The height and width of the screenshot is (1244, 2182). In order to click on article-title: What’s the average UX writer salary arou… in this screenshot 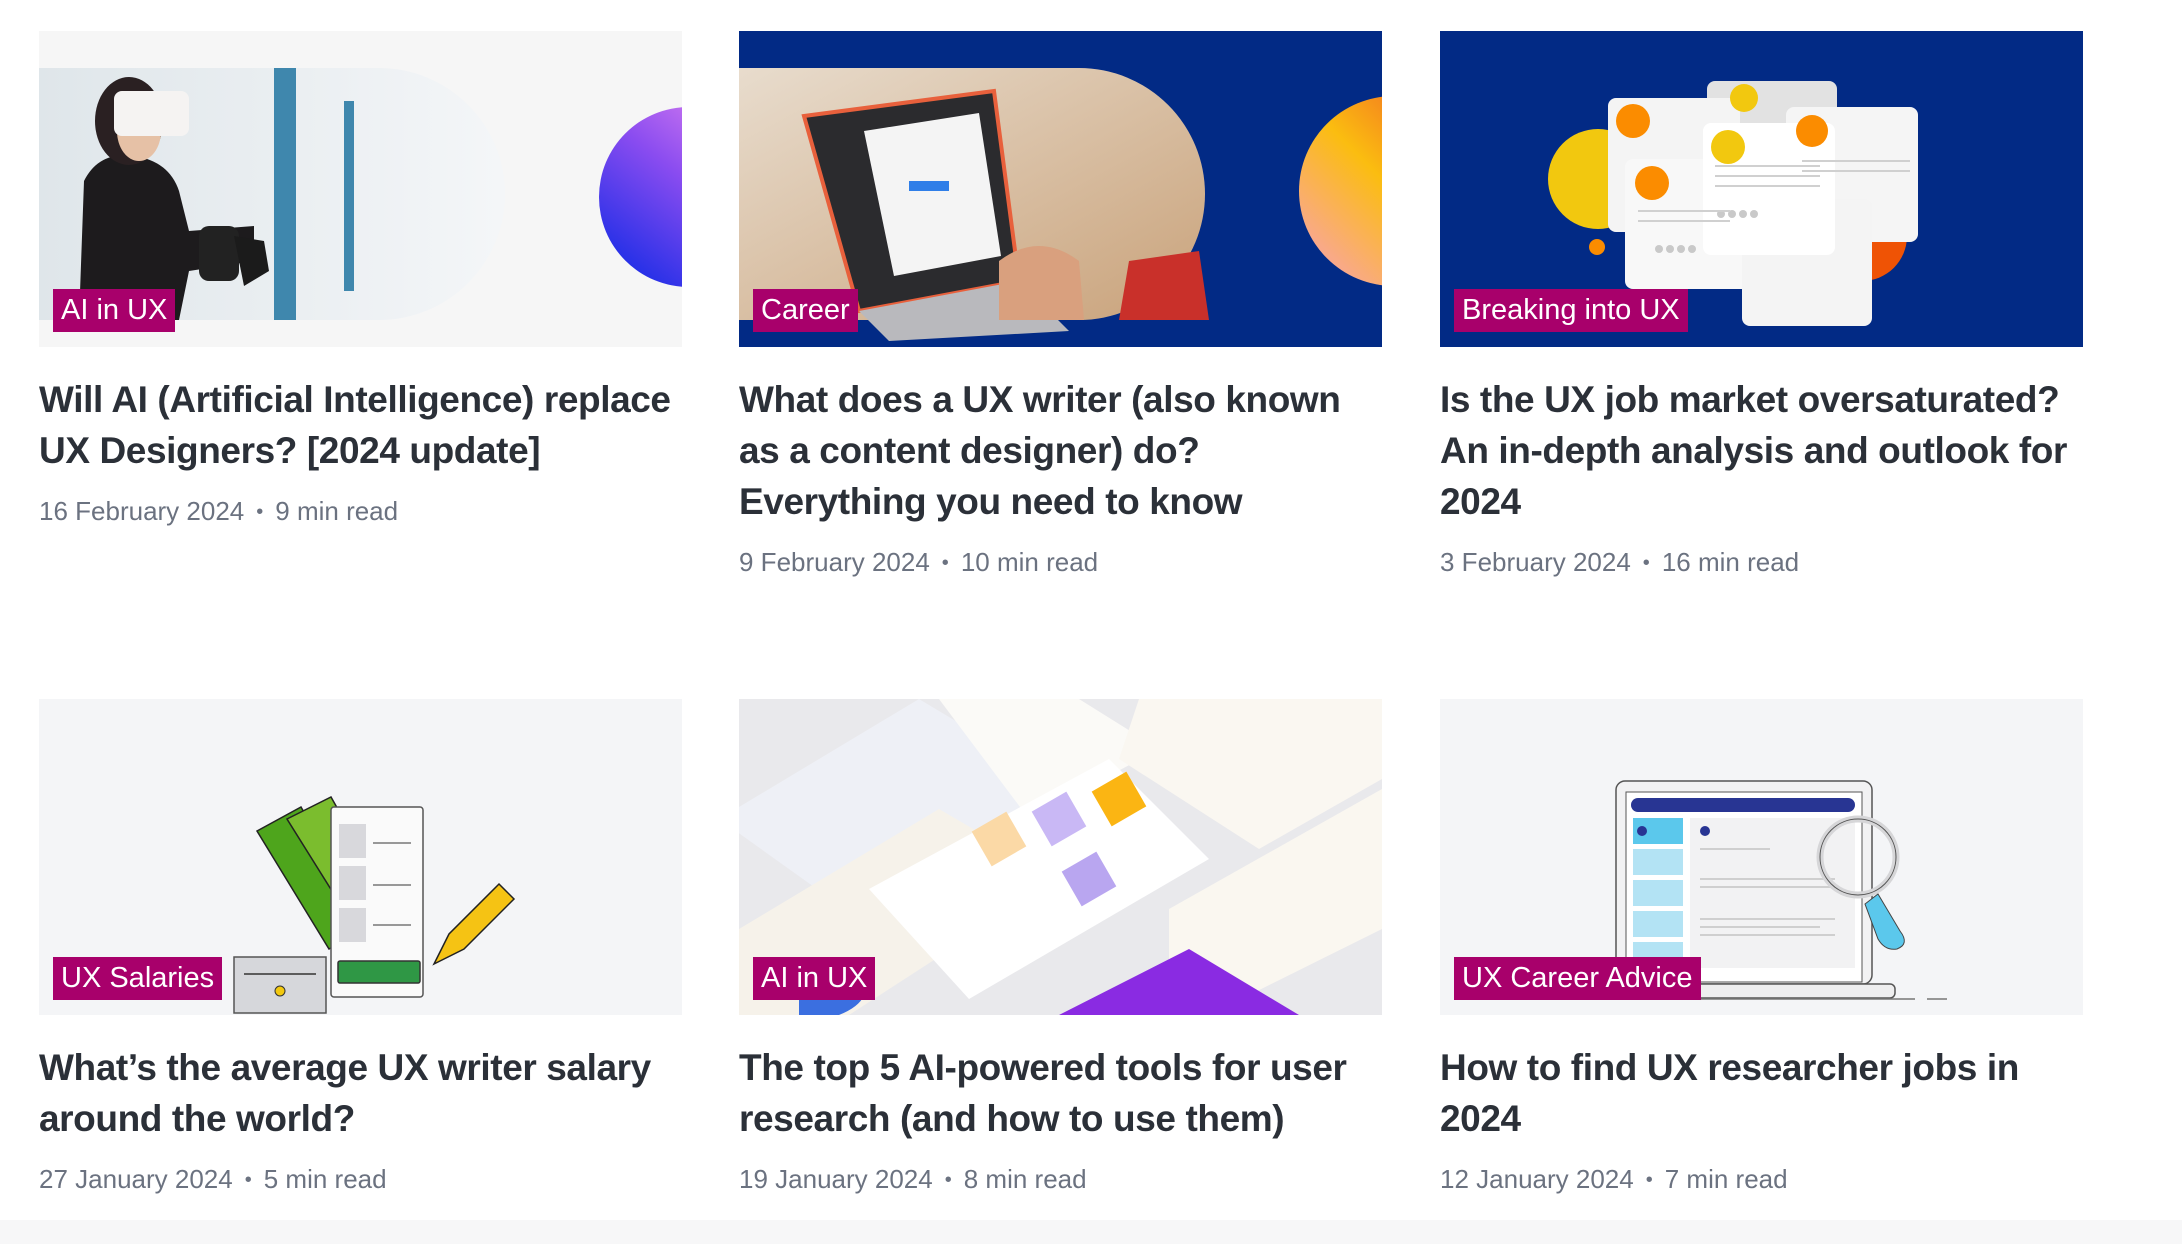, I will do `click(360, 1093)`.